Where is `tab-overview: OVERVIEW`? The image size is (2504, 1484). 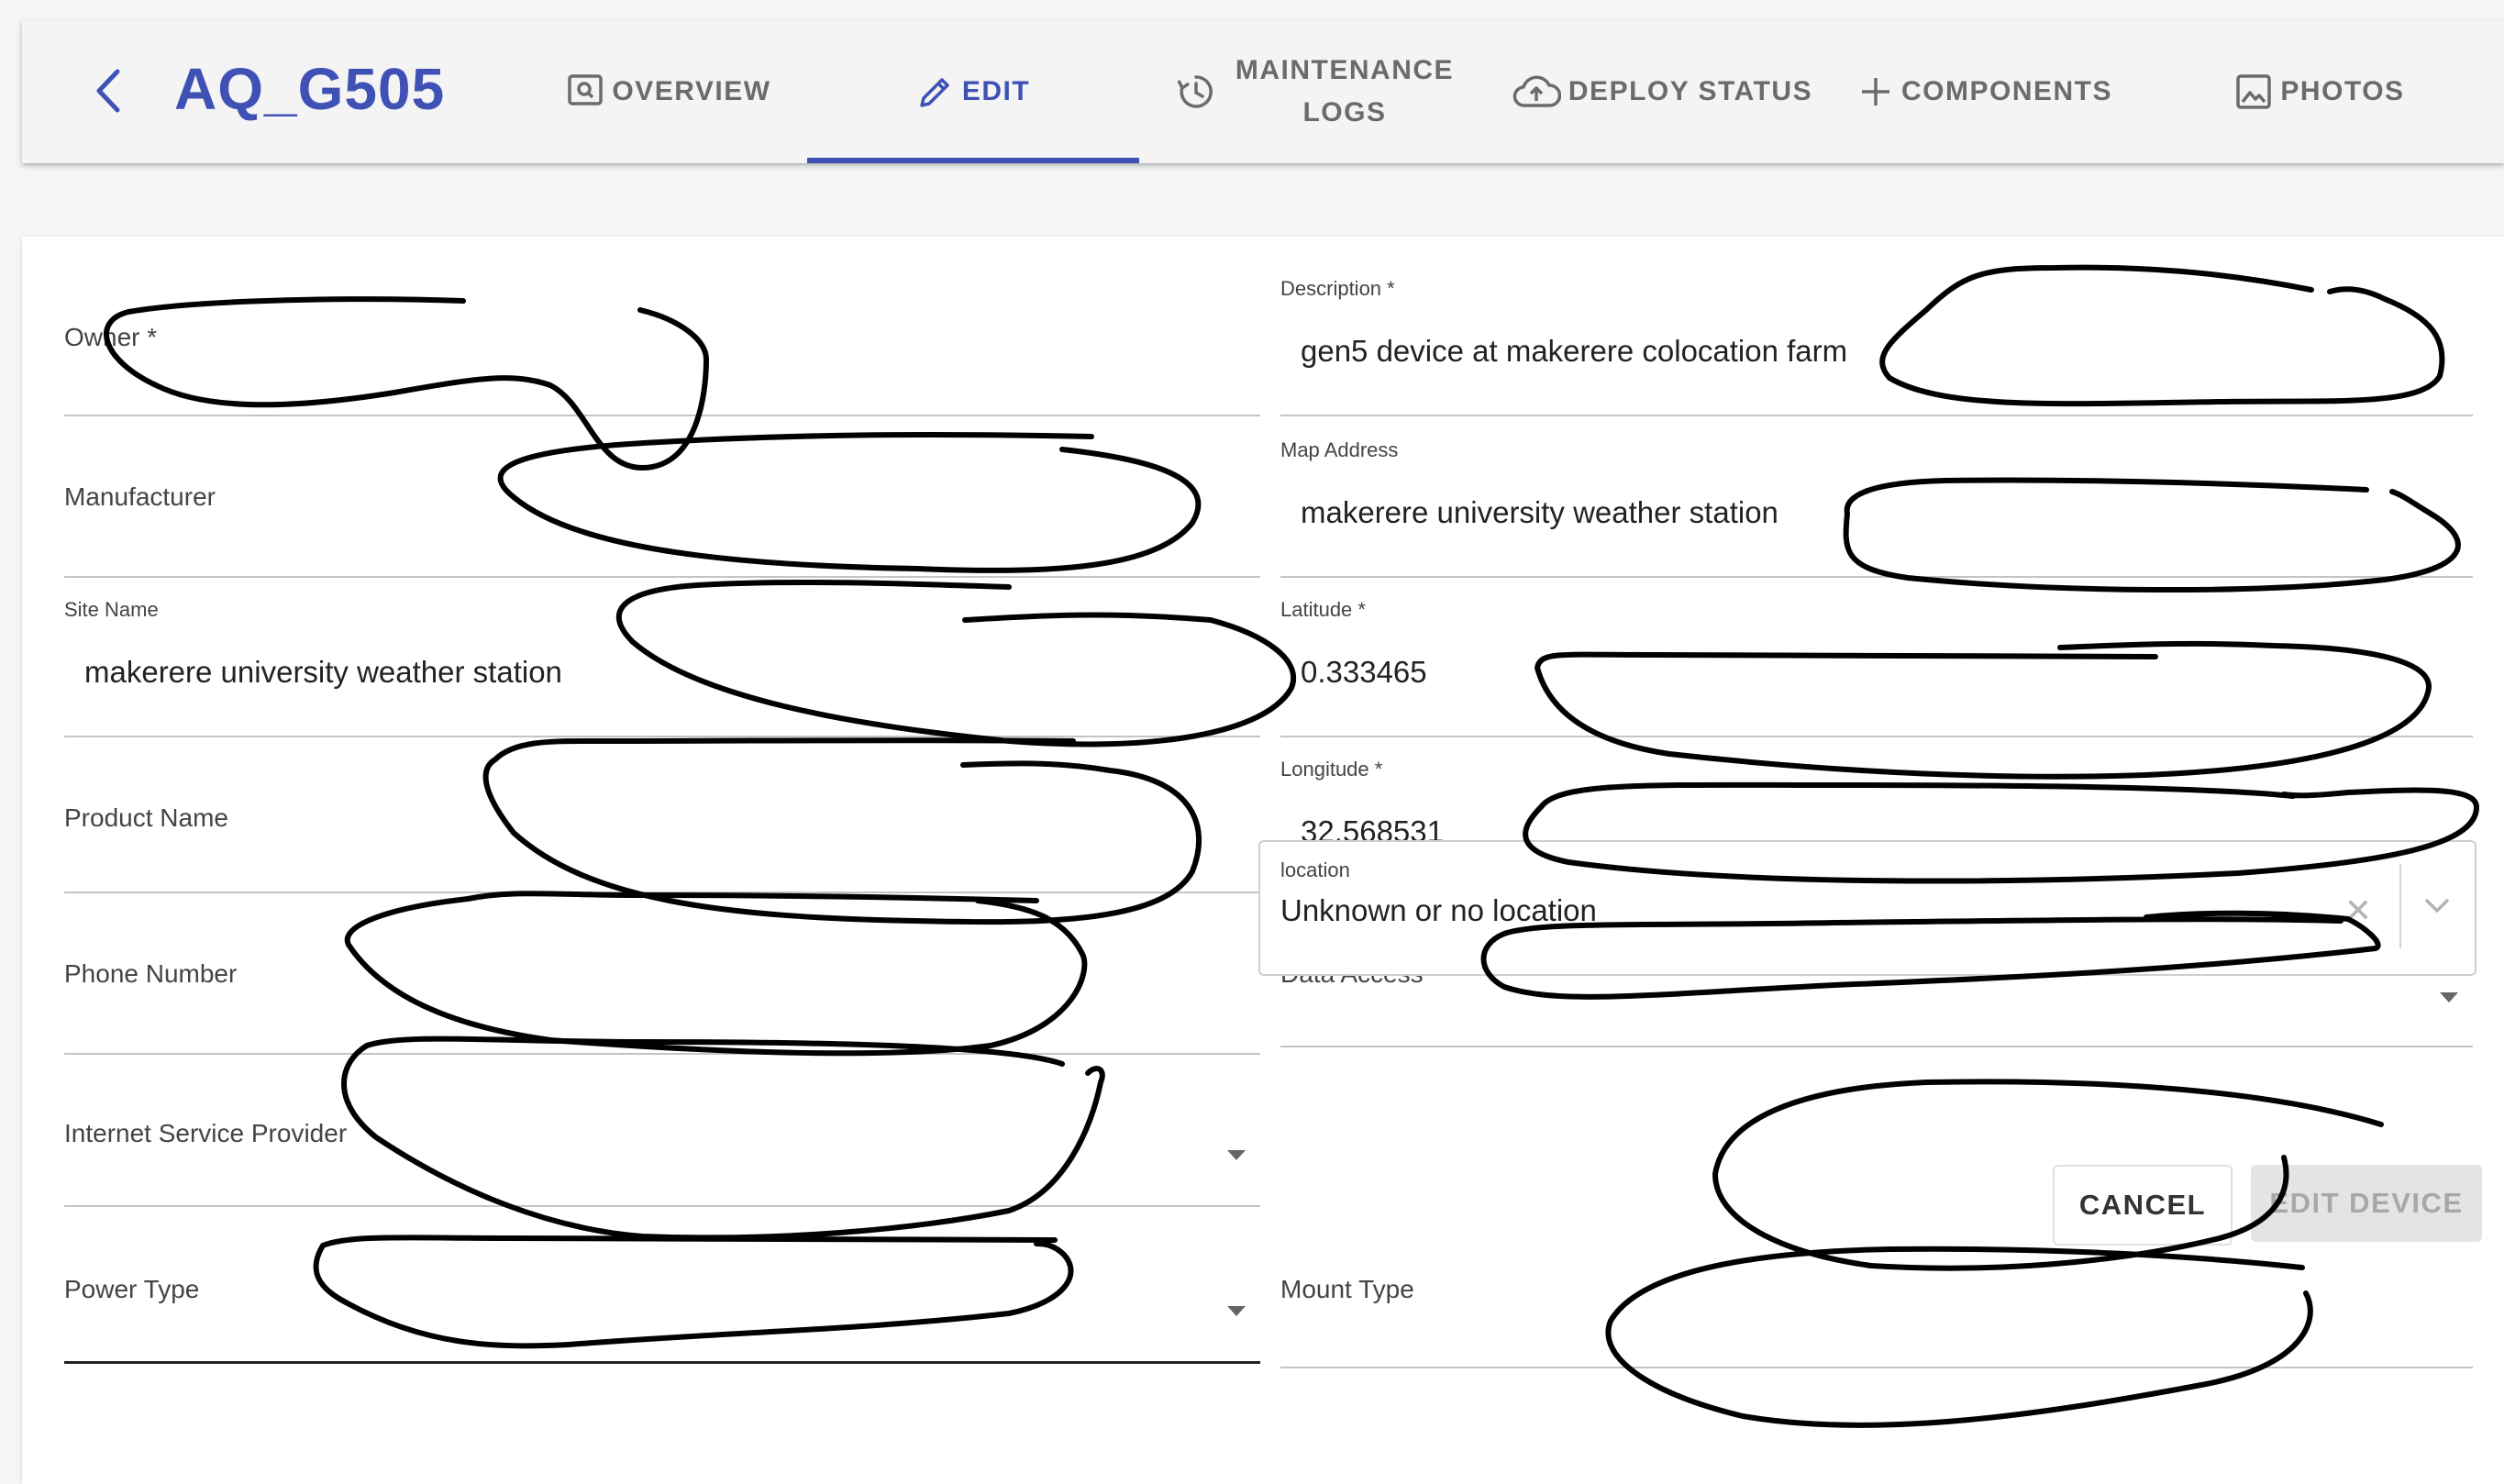
tab-overview: OVERVIEW is located at coordinates (668, 91).